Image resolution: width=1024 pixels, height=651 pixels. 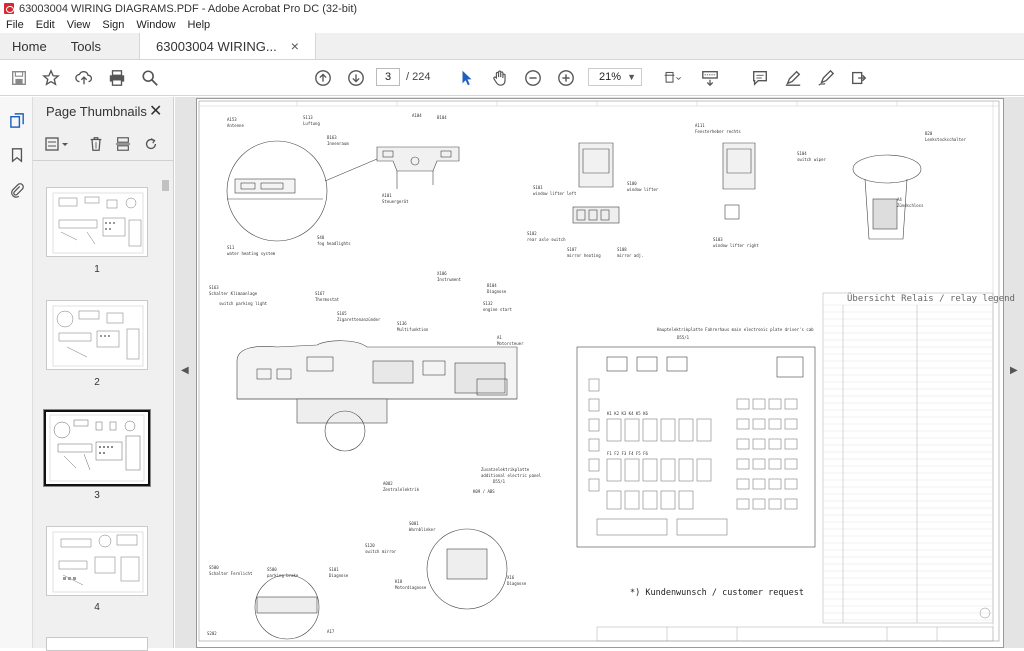 I want to click on svg-text: window lifter left, so click(x=555, y=193).